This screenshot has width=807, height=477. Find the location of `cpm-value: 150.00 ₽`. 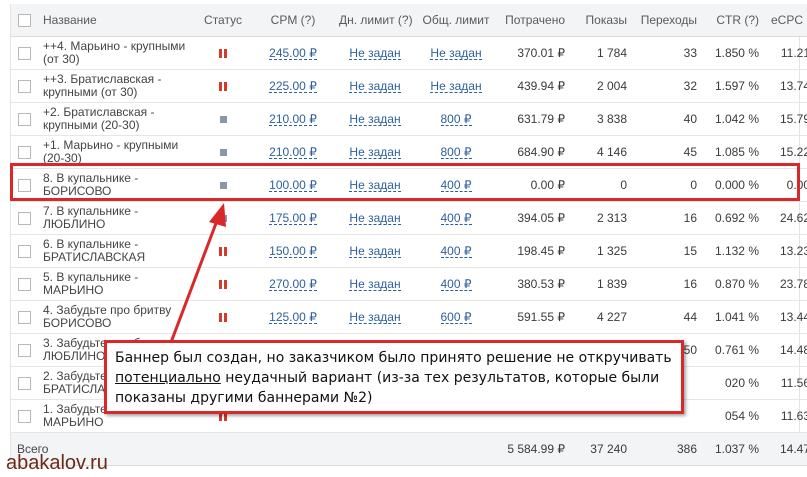

cpm-value: 150.00 ₽ is located at coordinates (293, 251).